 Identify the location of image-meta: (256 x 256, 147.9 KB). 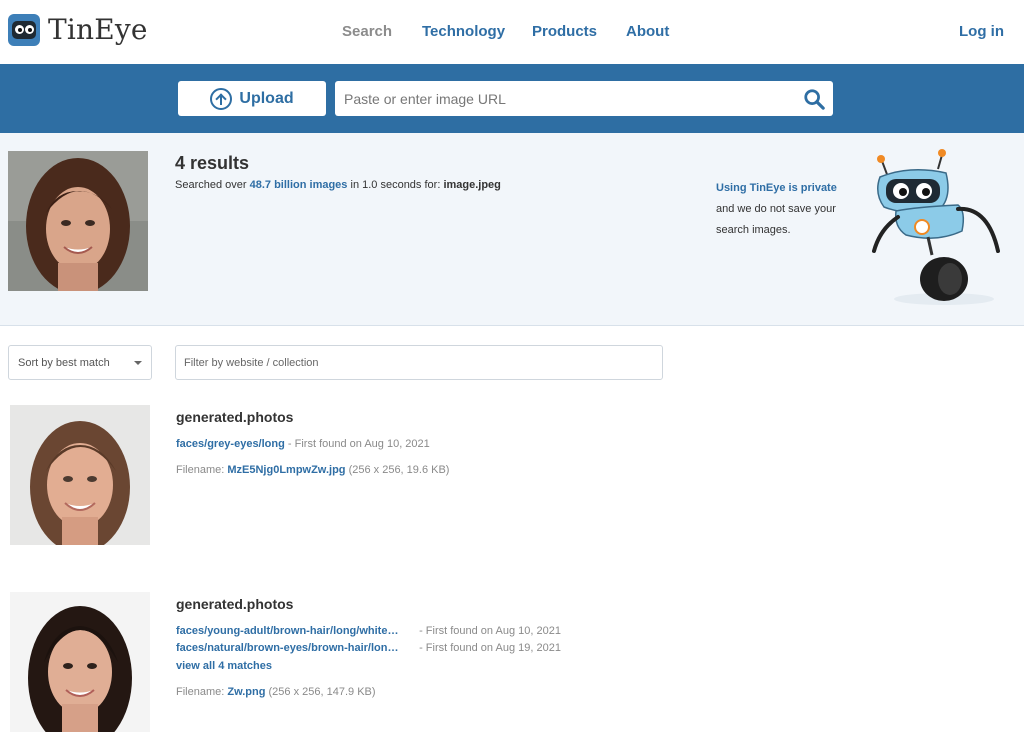
(322, 692).